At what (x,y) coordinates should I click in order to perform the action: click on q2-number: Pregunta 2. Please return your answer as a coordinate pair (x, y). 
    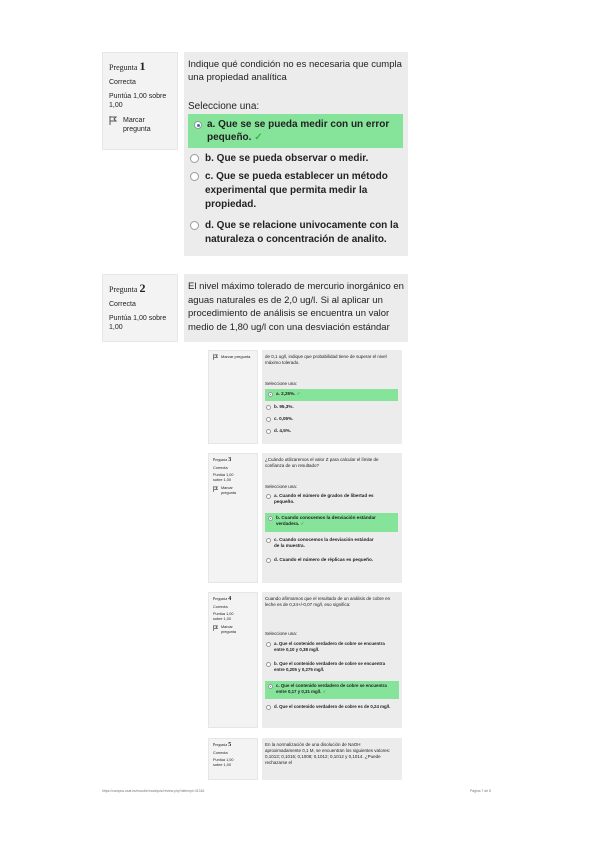
    Looking at the image, I should click on (127, 288).